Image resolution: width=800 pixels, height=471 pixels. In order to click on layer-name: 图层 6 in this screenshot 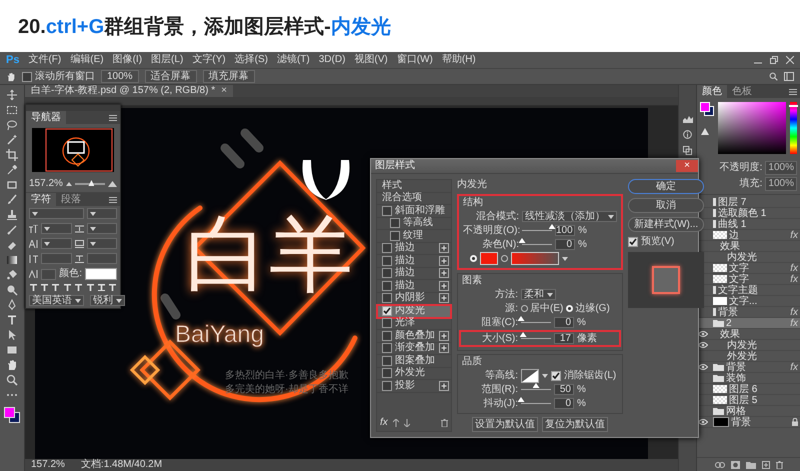, I will do `click(743, 389)`.